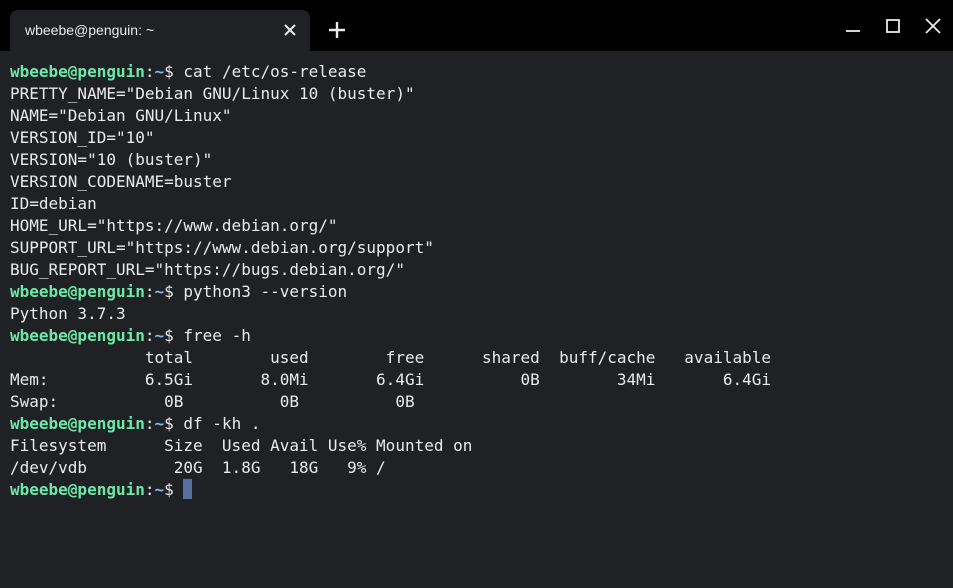 The height and width of the screenshot is (588, 953). Describe the element at coordinates (198, 467) in the screenshot. I see `output-line: /dev/vdb 20G 1.8G 18G 9% /` at that location.